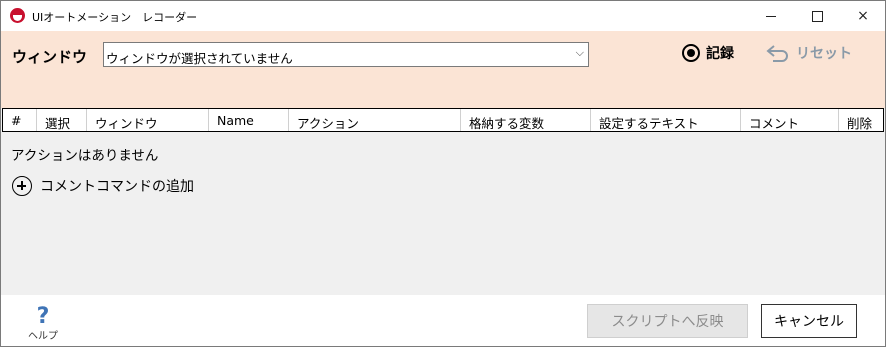 Image resolution: width=886 pixels, height=347 pixels. I want to click on minimize-icon, so click(771, 16).